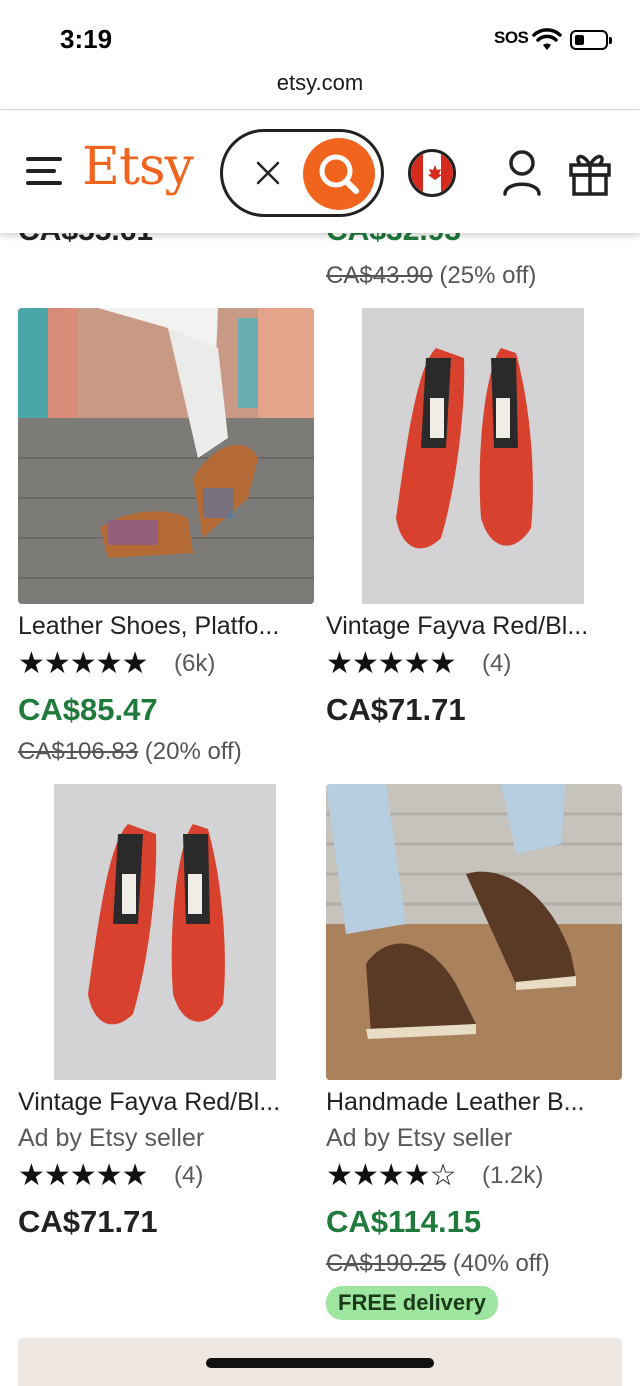 This screenshot has height=1386, width=640. I want to click on original-price-row: CA$190.25 (40% off), so click(438, 1264).